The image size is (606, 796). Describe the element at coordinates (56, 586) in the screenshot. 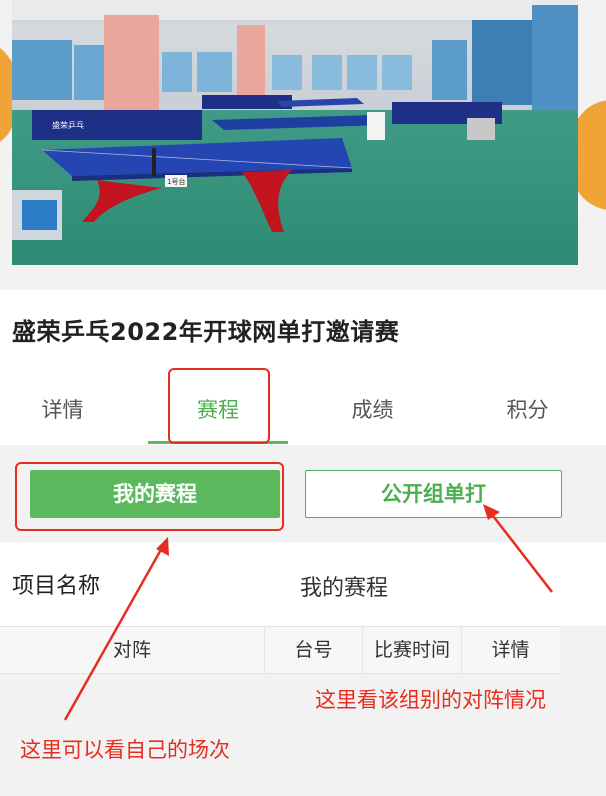

I see `project-label: 项目名称` at that location.